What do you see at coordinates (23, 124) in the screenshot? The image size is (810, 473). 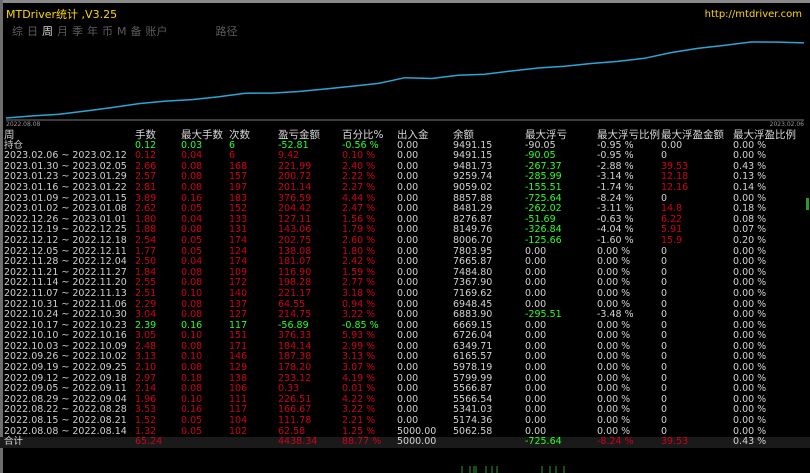 I see `chart-x-start-label: 2022.08.08` at bounding box center [23, 124].